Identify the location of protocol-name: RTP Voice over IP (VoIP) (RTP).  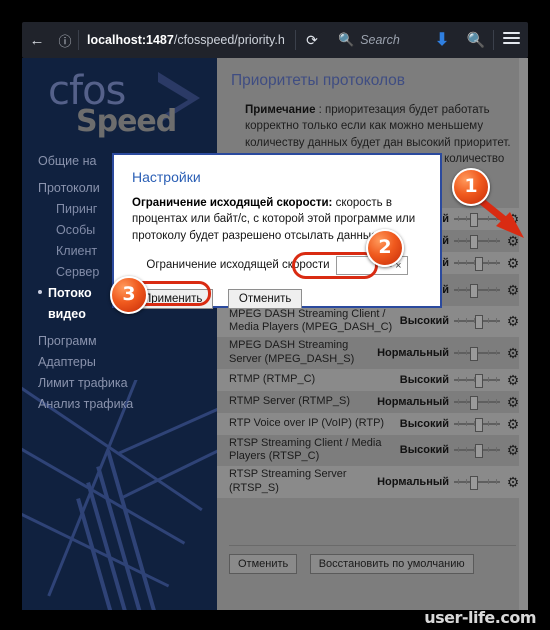
(307, 422).